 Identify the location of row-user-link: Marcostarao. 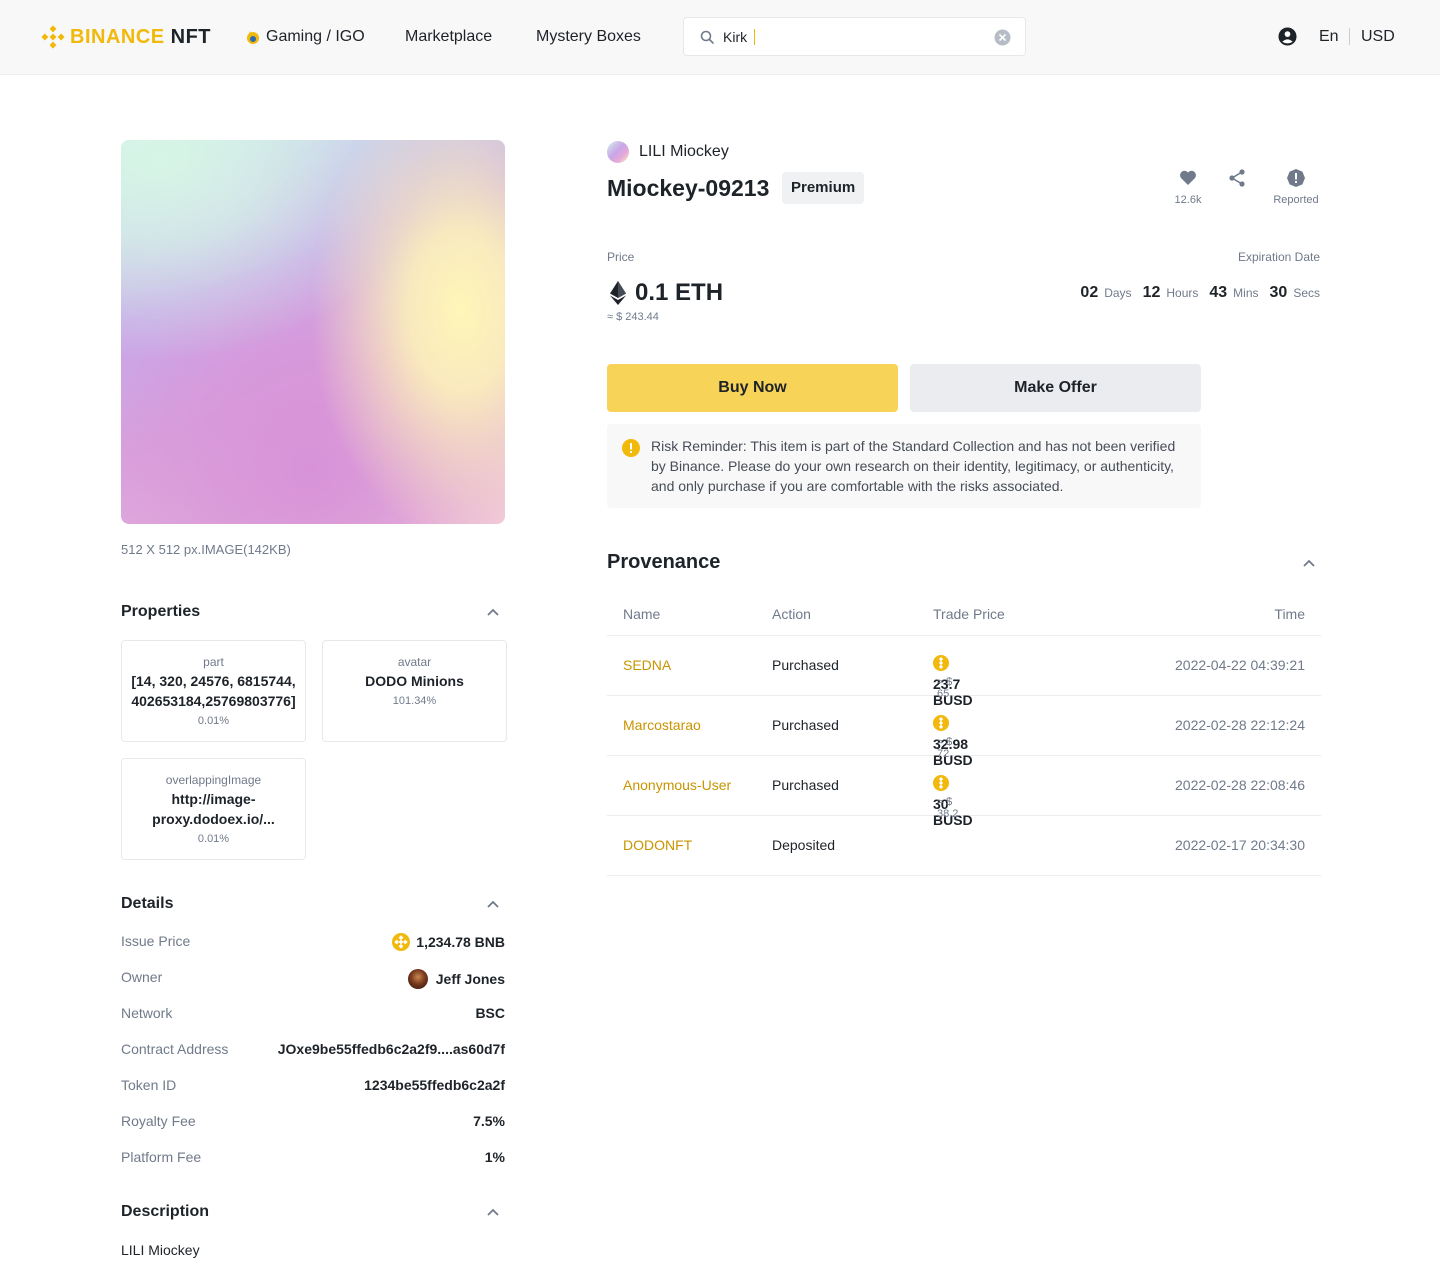
(662, 725).